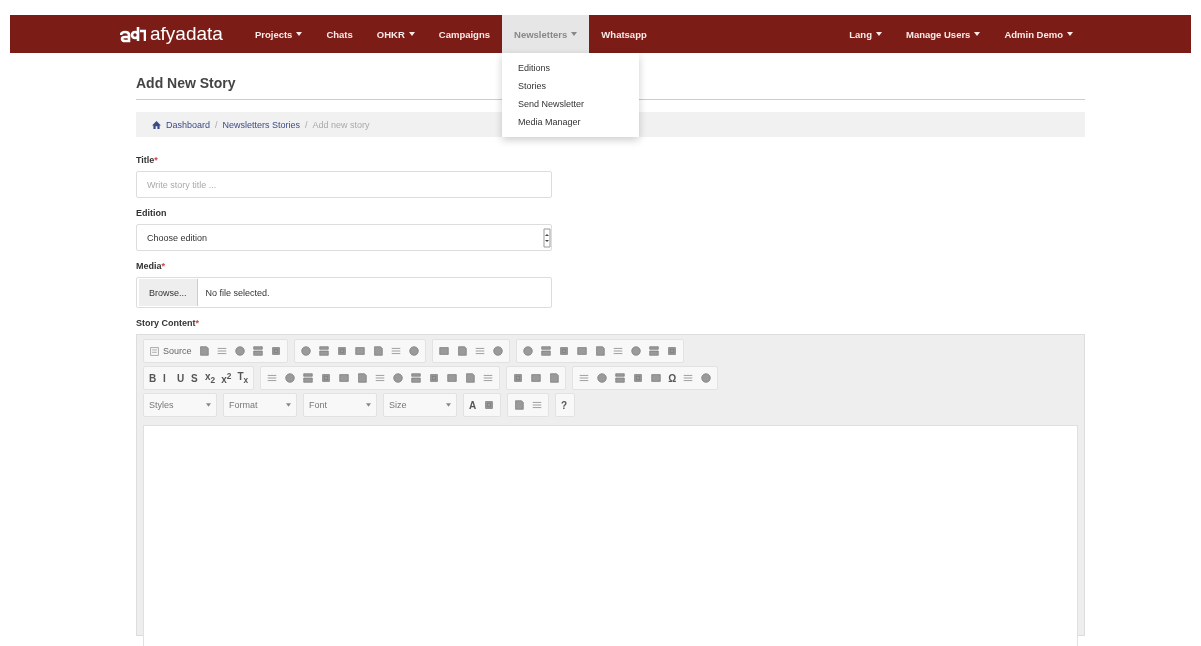 The image size is (1201, 646). I want to click on toolbar-button: x$_{2}$, so click(210, 378).